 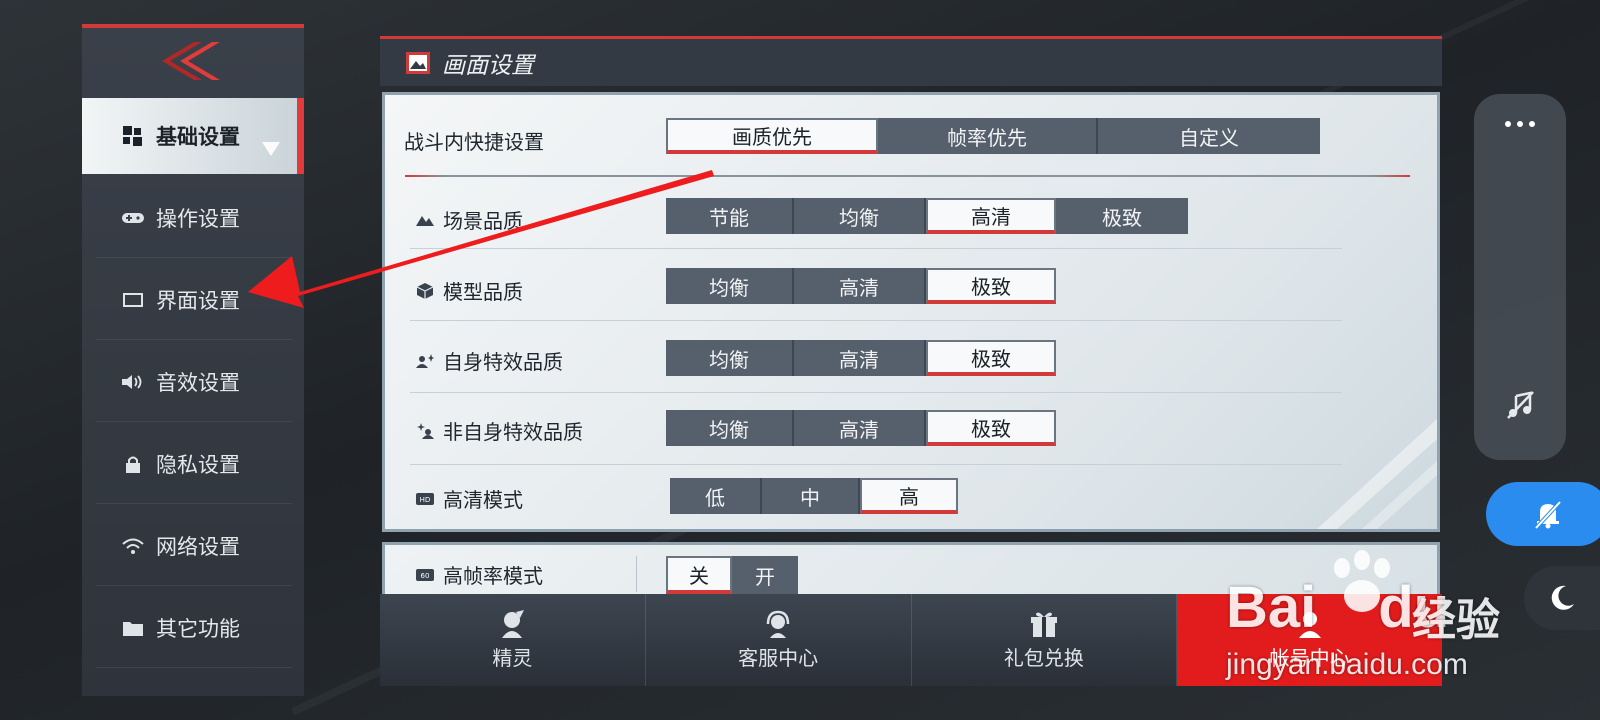 I want to click on fps-option-on: 开, so click(x=765, y=575).